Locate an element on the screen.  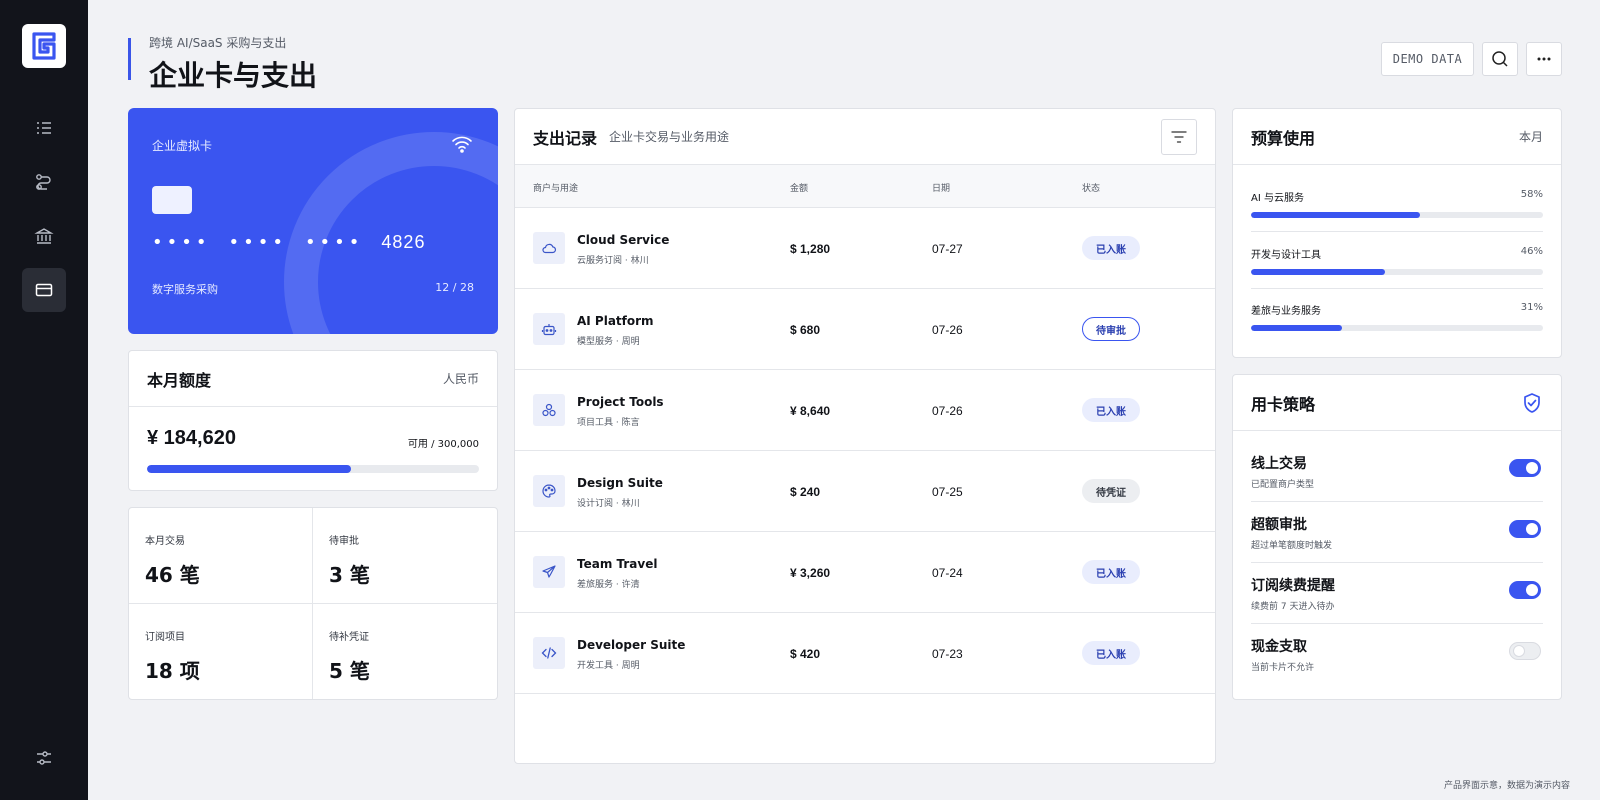
stat-card: 本月交易 46 笔 is located at coordinates (221, 556).